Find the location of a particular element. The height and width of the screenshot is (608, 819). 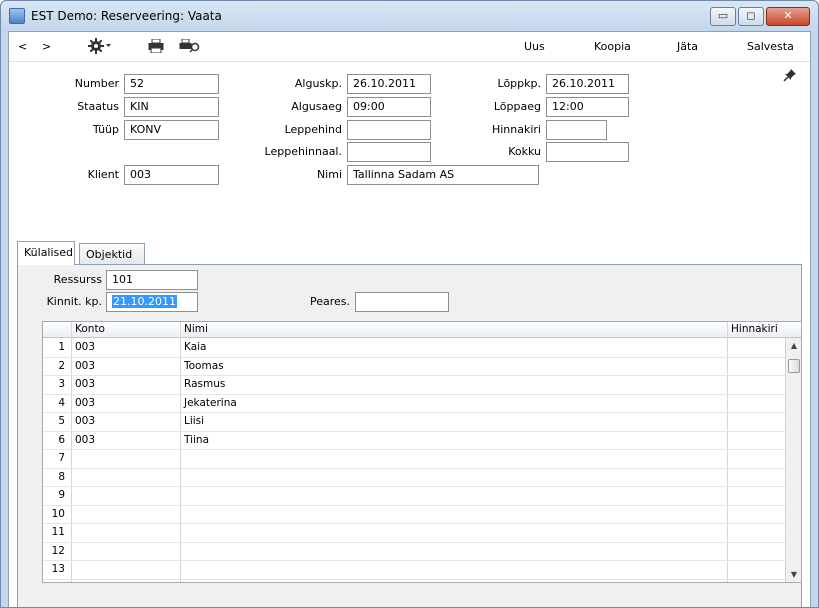

name-field: Tallinna Sadam AS is located at coordinates (443, 175).